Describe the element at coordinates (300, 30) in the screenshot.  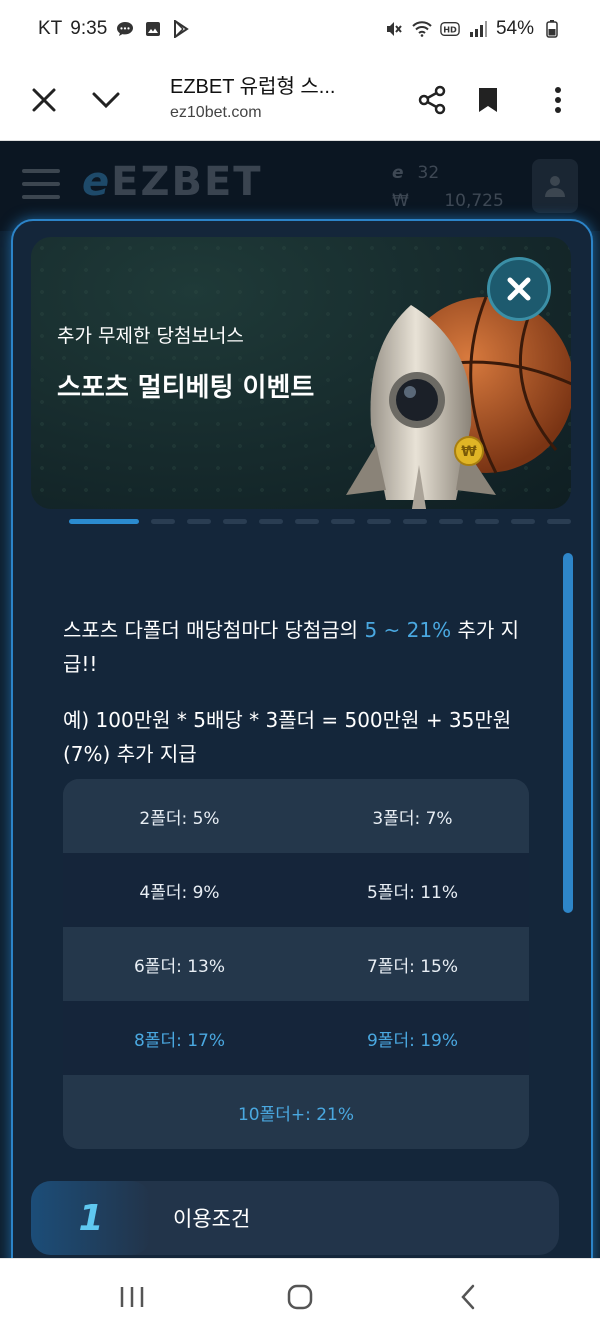
I see `status-bar: KT 9:35 HD 54%` at that location.